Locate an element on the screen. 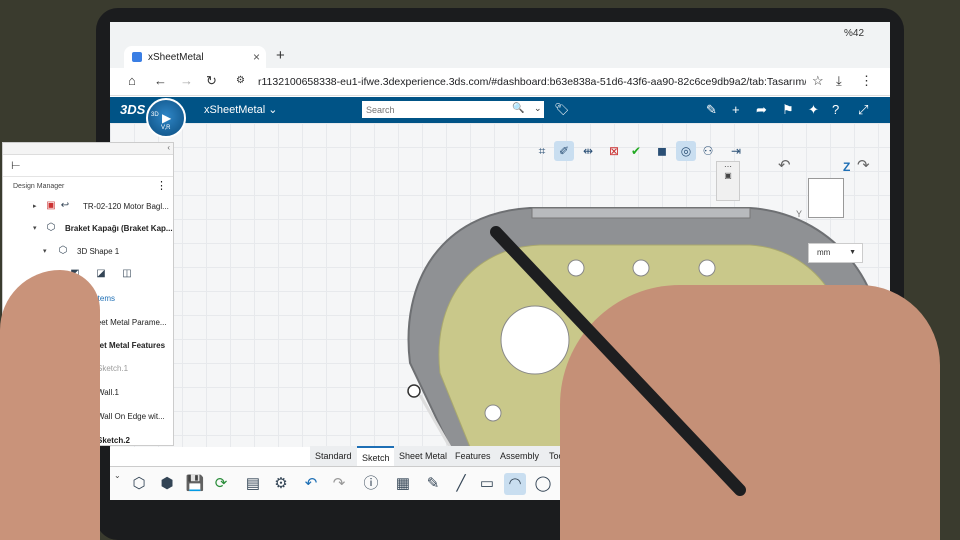  panel-header: ‹ is located at coordinates (88, 149).